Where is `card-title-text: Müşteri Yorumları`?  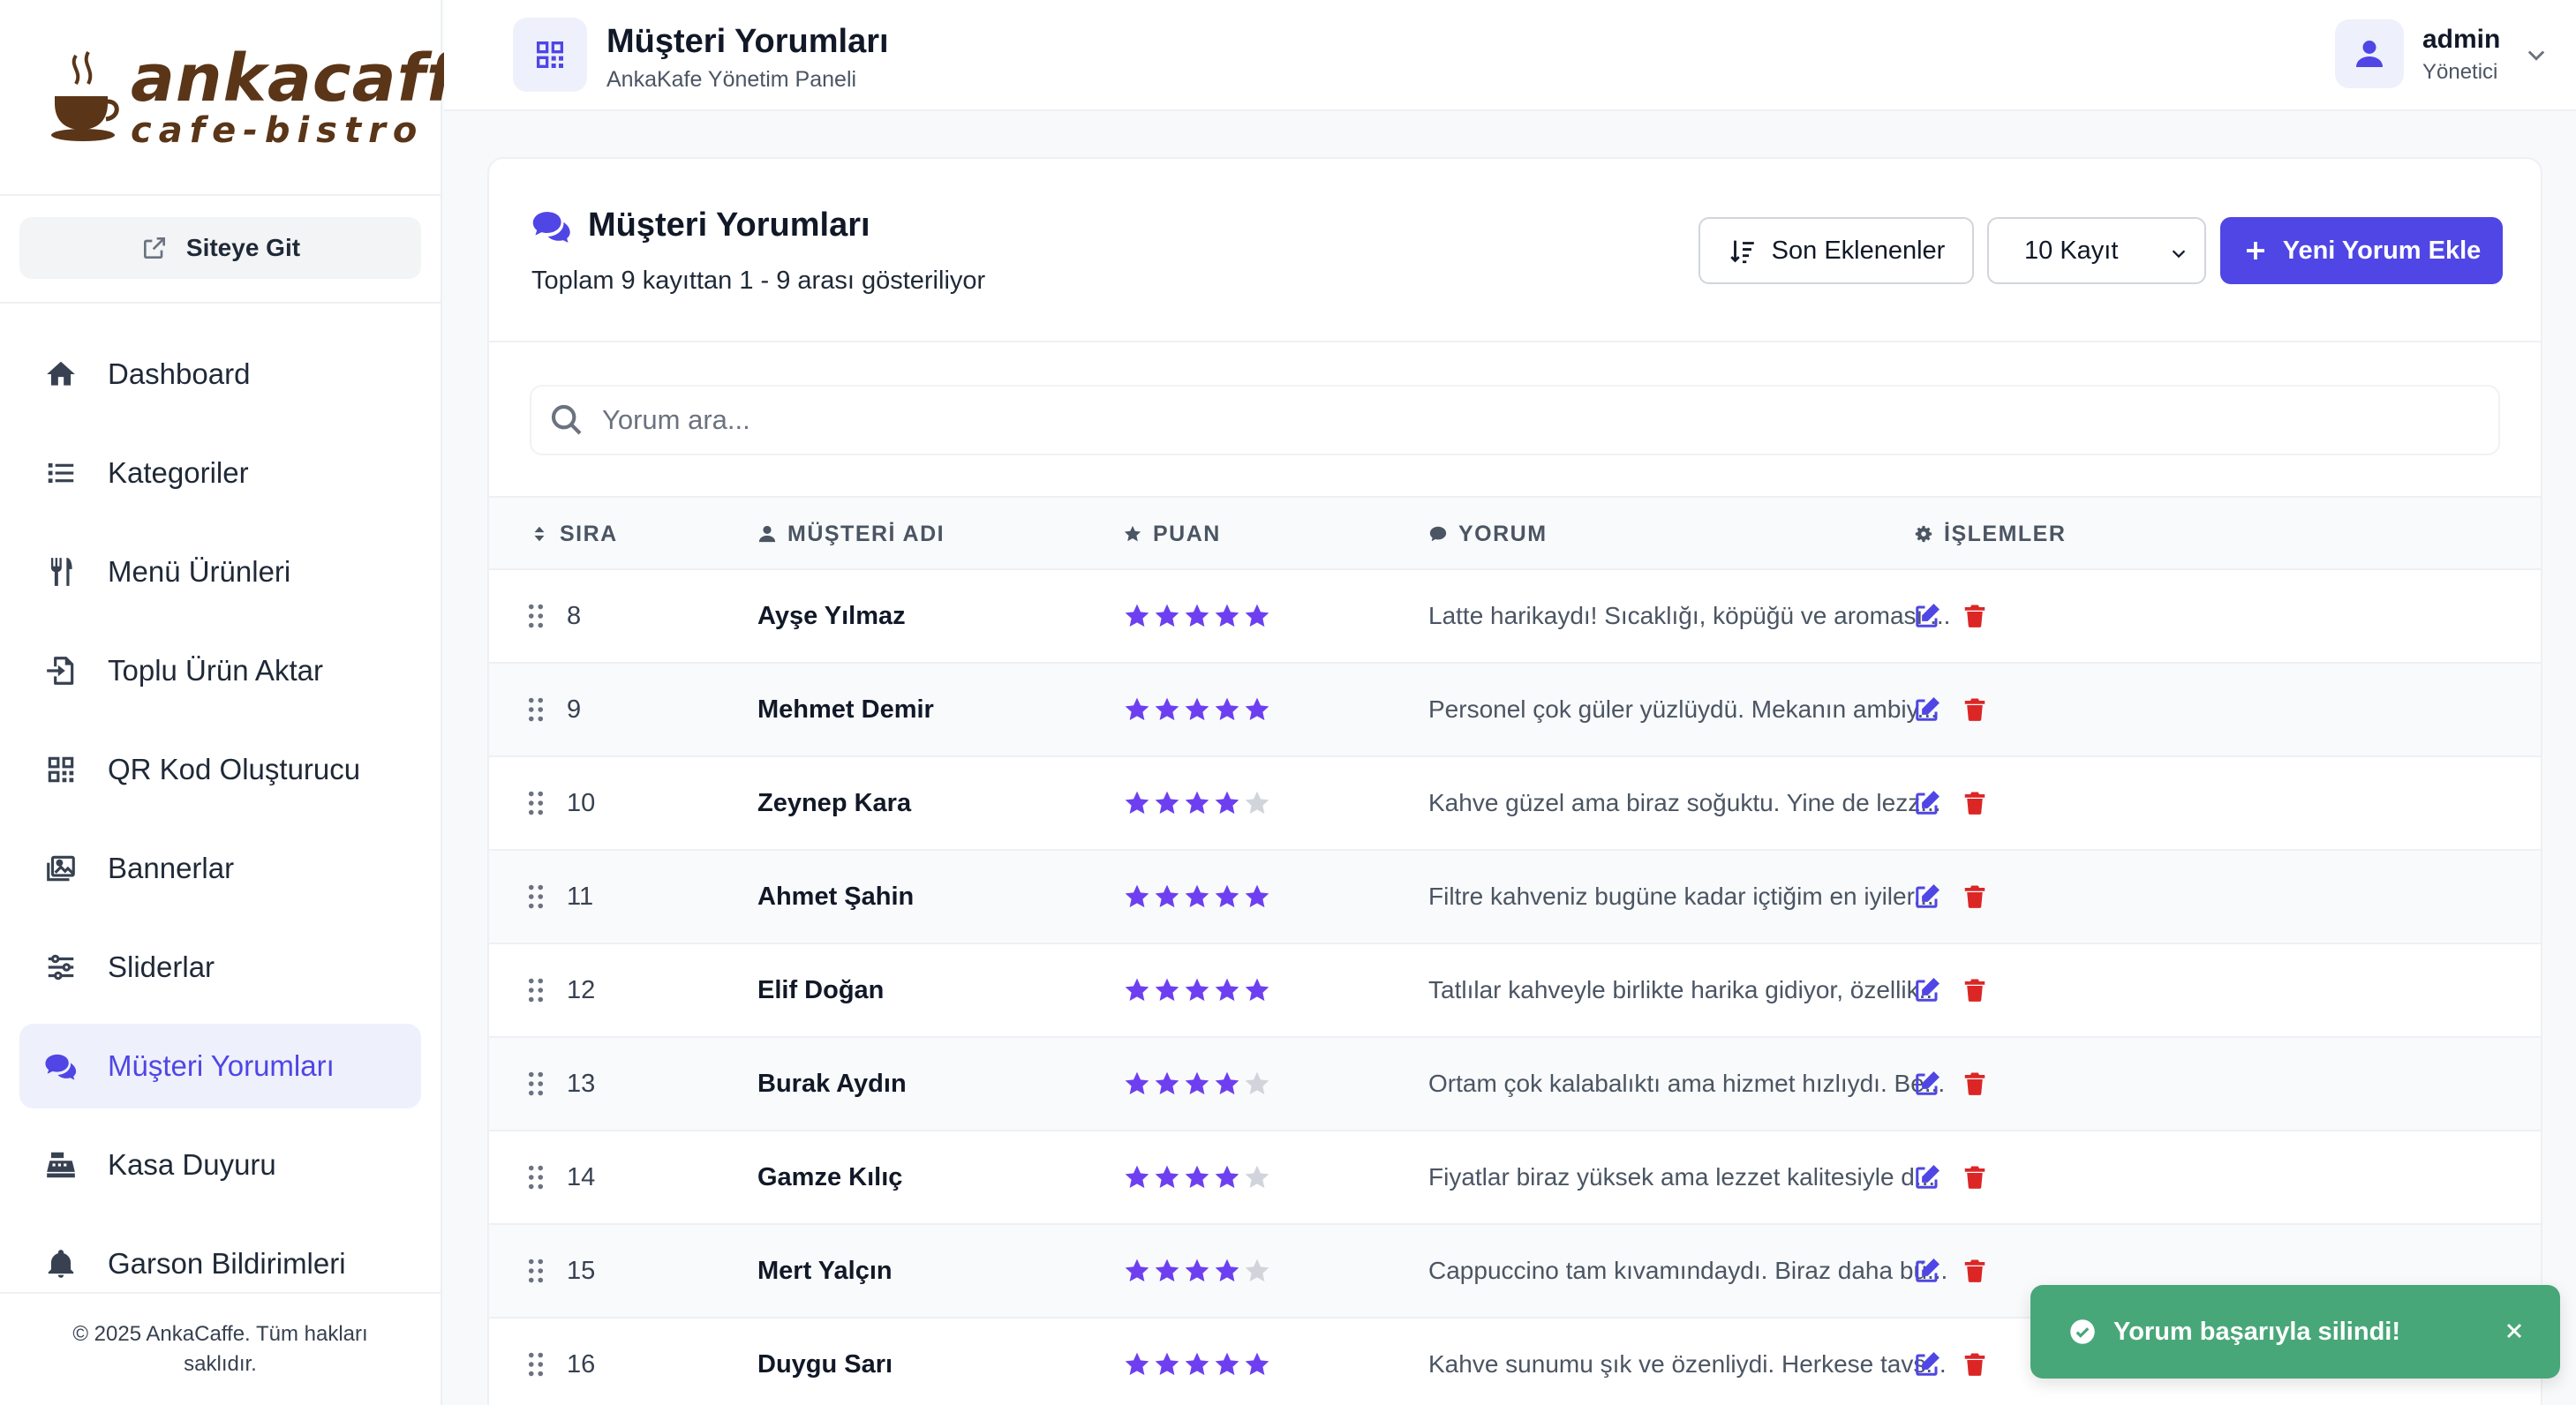
card-title-text: Müşteri Yorumları is located at coordinates (729, 225).